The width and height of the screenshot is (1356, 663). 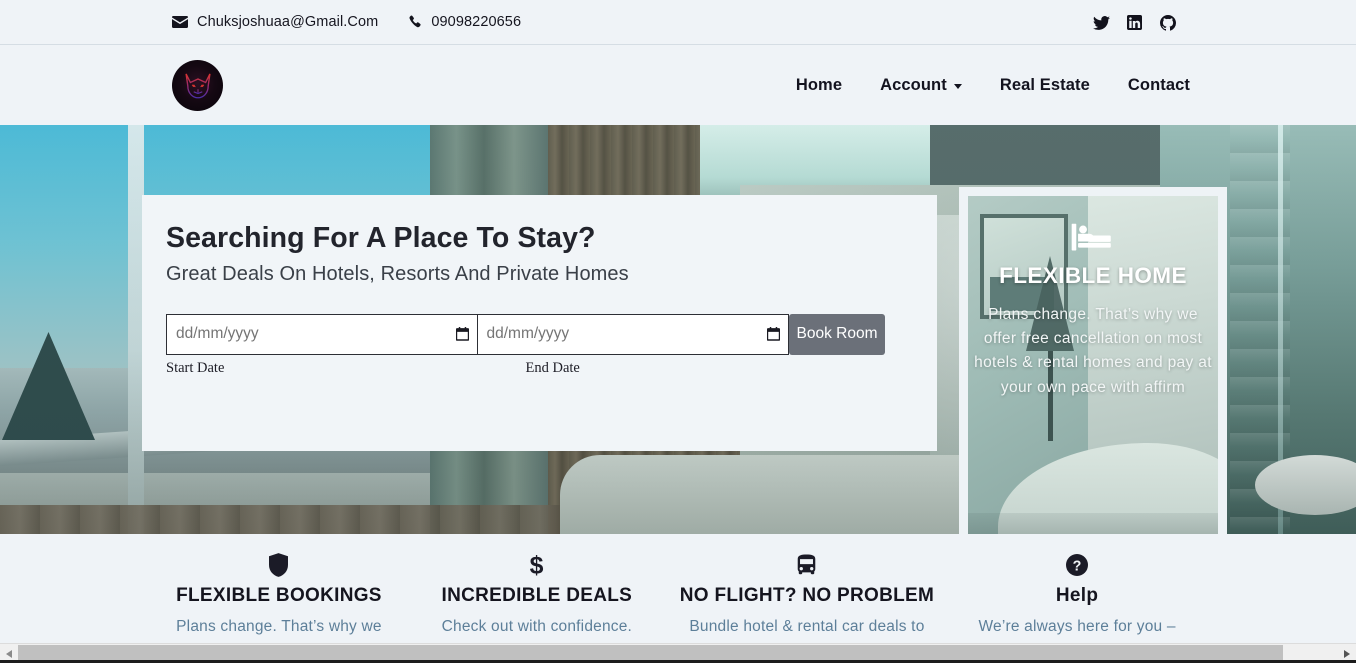 I want to click on feature-title: Help, so click(x=1077, y=595).